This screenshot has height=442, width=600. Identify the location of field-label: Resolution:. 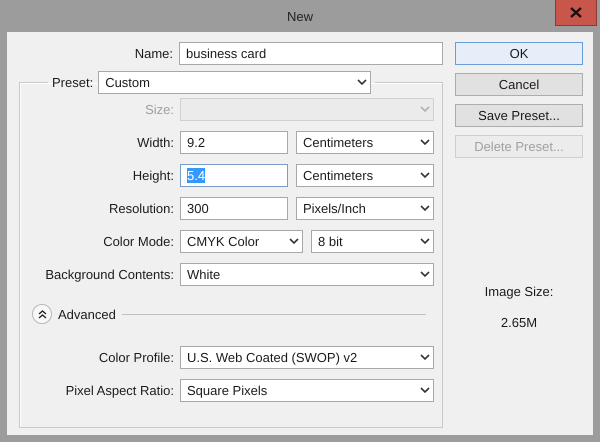
(141, 208).